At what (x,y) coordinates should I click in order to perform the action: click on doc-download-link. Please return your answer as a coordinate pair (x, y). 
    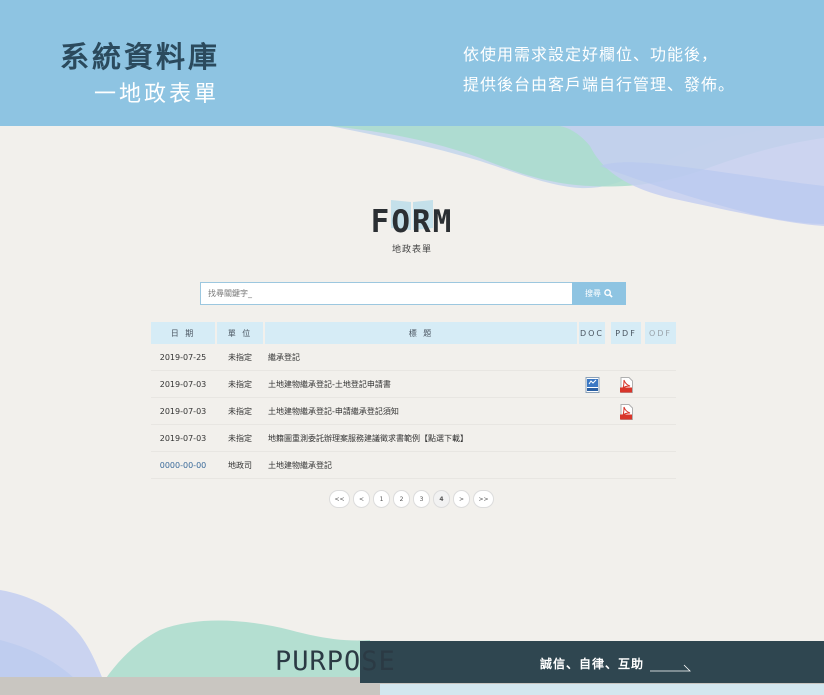
    Looking at the image, I should click on (592, 384).